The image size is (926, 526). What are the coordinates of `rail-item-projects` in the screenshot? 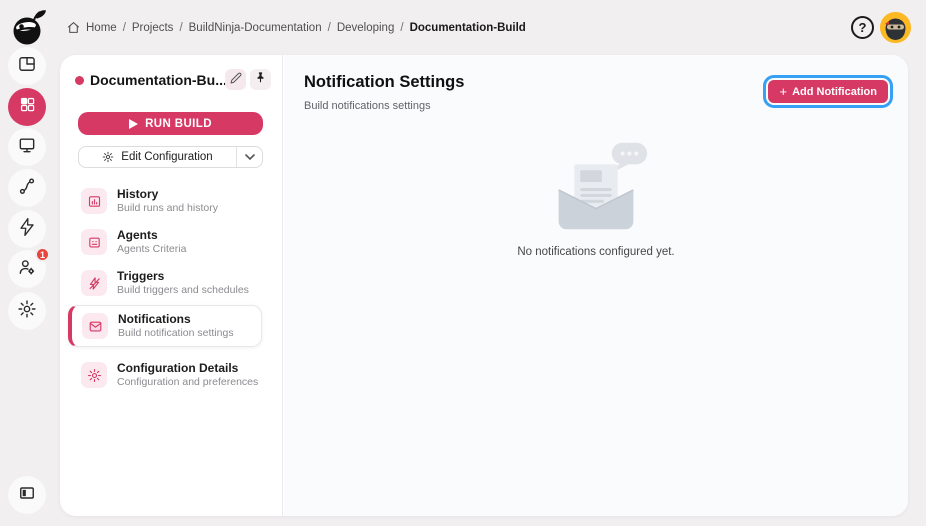 It's located at (27, 107).